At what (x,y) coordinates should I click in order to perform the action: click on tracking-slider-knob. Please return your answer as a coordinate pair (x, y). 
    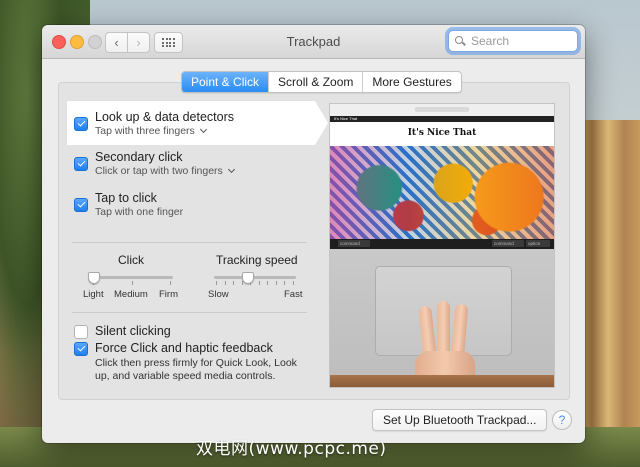
    Looking at the image, I should click on (247, 278).